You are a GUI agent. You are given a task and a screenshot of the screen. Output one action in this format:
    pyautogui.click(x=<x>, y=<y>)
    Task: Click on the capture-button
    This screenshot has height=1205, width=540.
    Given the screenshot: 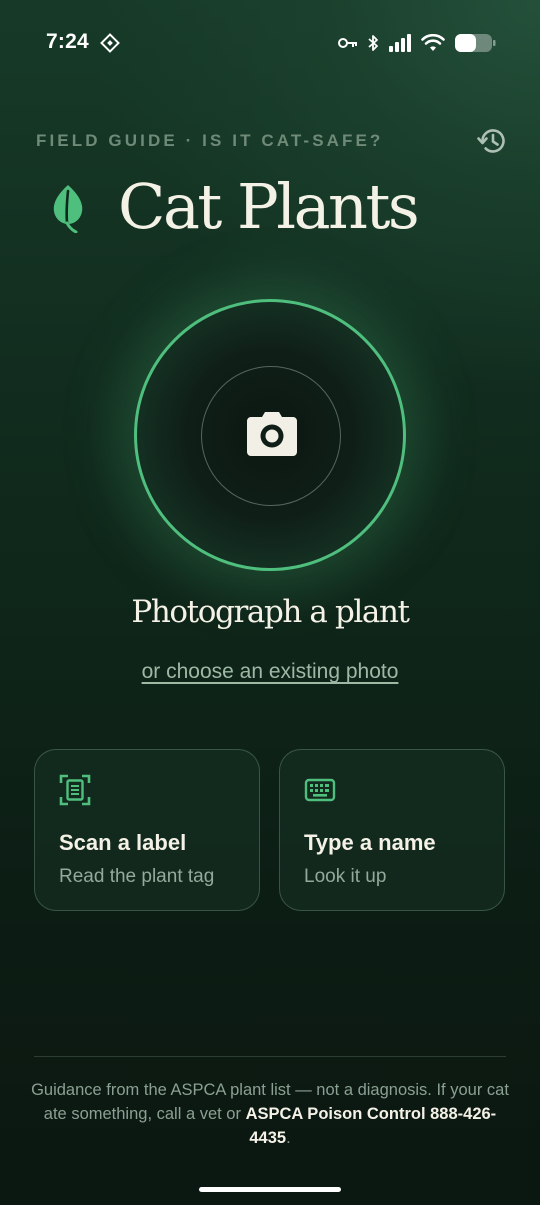 What is the action you would take?
    pyautogui.click(x=270, y=435)
    